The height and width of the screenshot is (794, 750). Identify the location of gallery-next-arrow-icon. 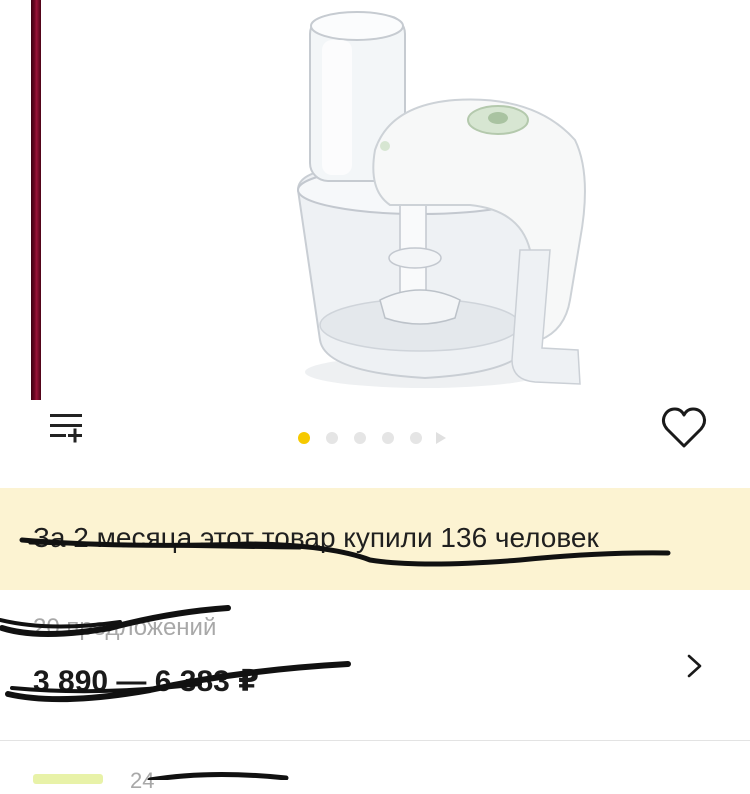
(441, 438).